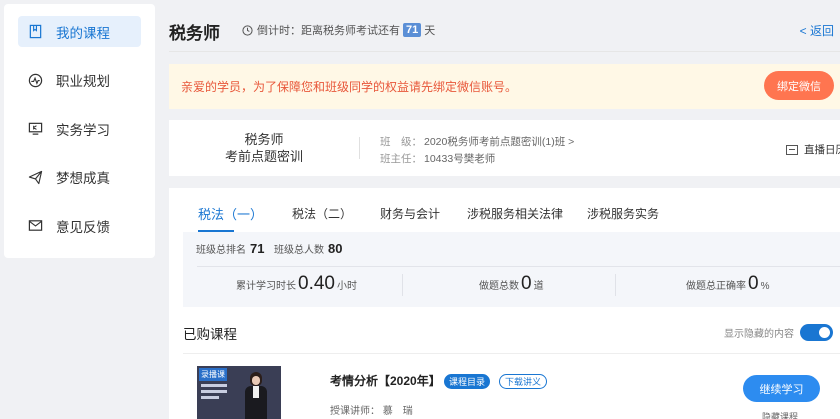 The width and height of the screenshot is (840, 419). I want to click on header-divider, so click(504, 51).